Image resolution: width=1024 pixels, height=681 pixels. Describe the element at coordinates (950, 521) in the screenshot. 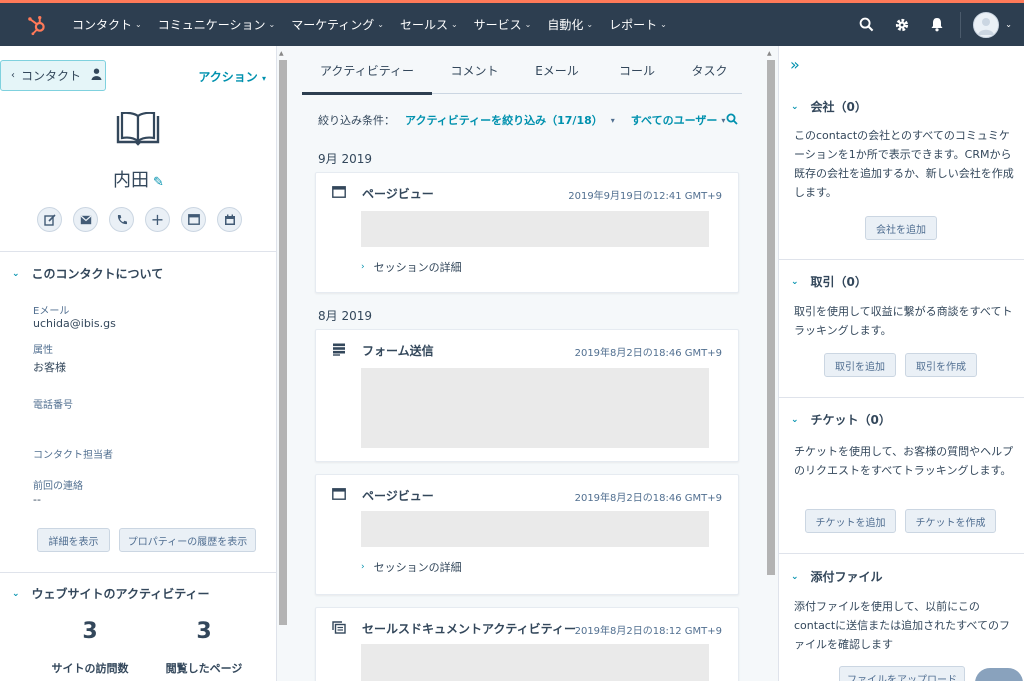

I see `create-ticket-button: チケットを作成` at that location.